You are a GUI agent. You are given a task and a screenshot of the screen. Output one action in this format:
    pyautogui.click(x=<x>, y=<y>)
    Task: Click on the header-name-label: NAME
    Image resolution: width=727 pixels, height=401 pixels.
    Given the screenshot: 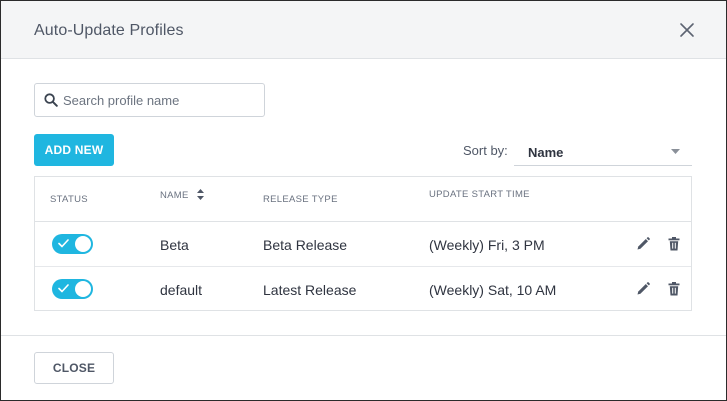 What is the action you would take?
    pyautogui.click(x=174, y=195)
    